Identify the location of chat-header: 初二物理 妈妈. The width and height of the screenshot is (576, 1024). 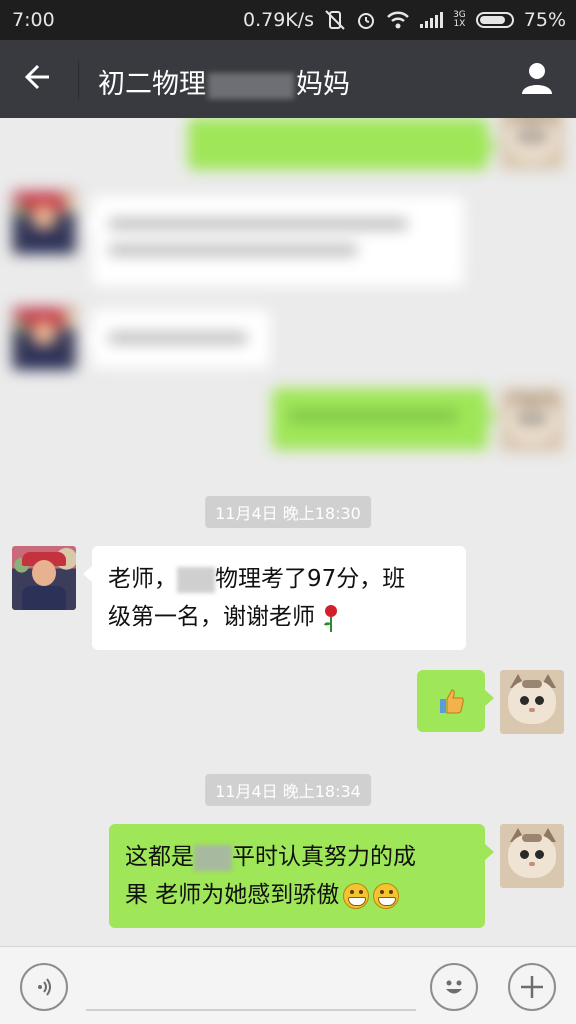
(288, 79).